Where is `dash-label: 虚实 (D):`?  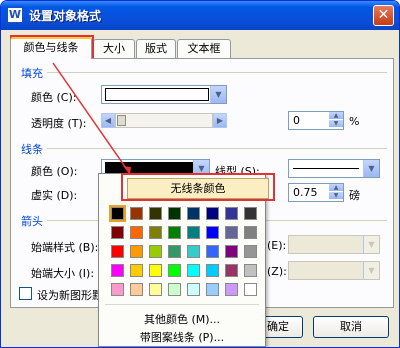
dash-label: 虚实 (D): is located at coordinates (54, 195).